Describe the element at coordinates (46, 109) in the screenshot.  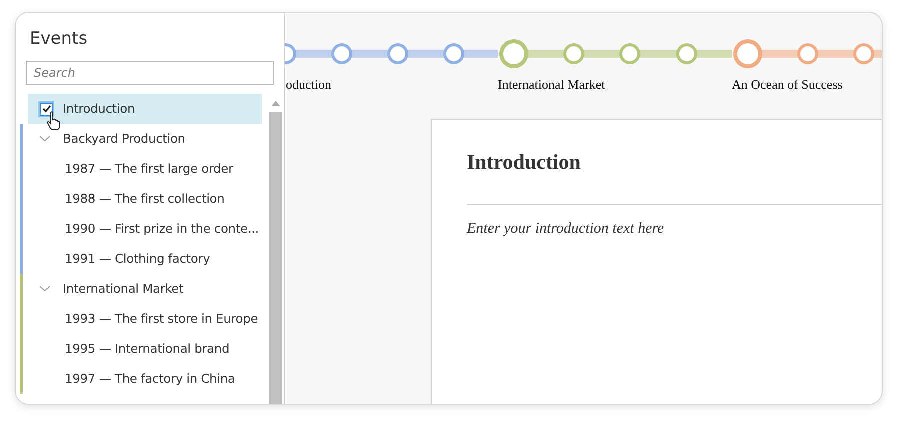
I see `checkbox` at that location.